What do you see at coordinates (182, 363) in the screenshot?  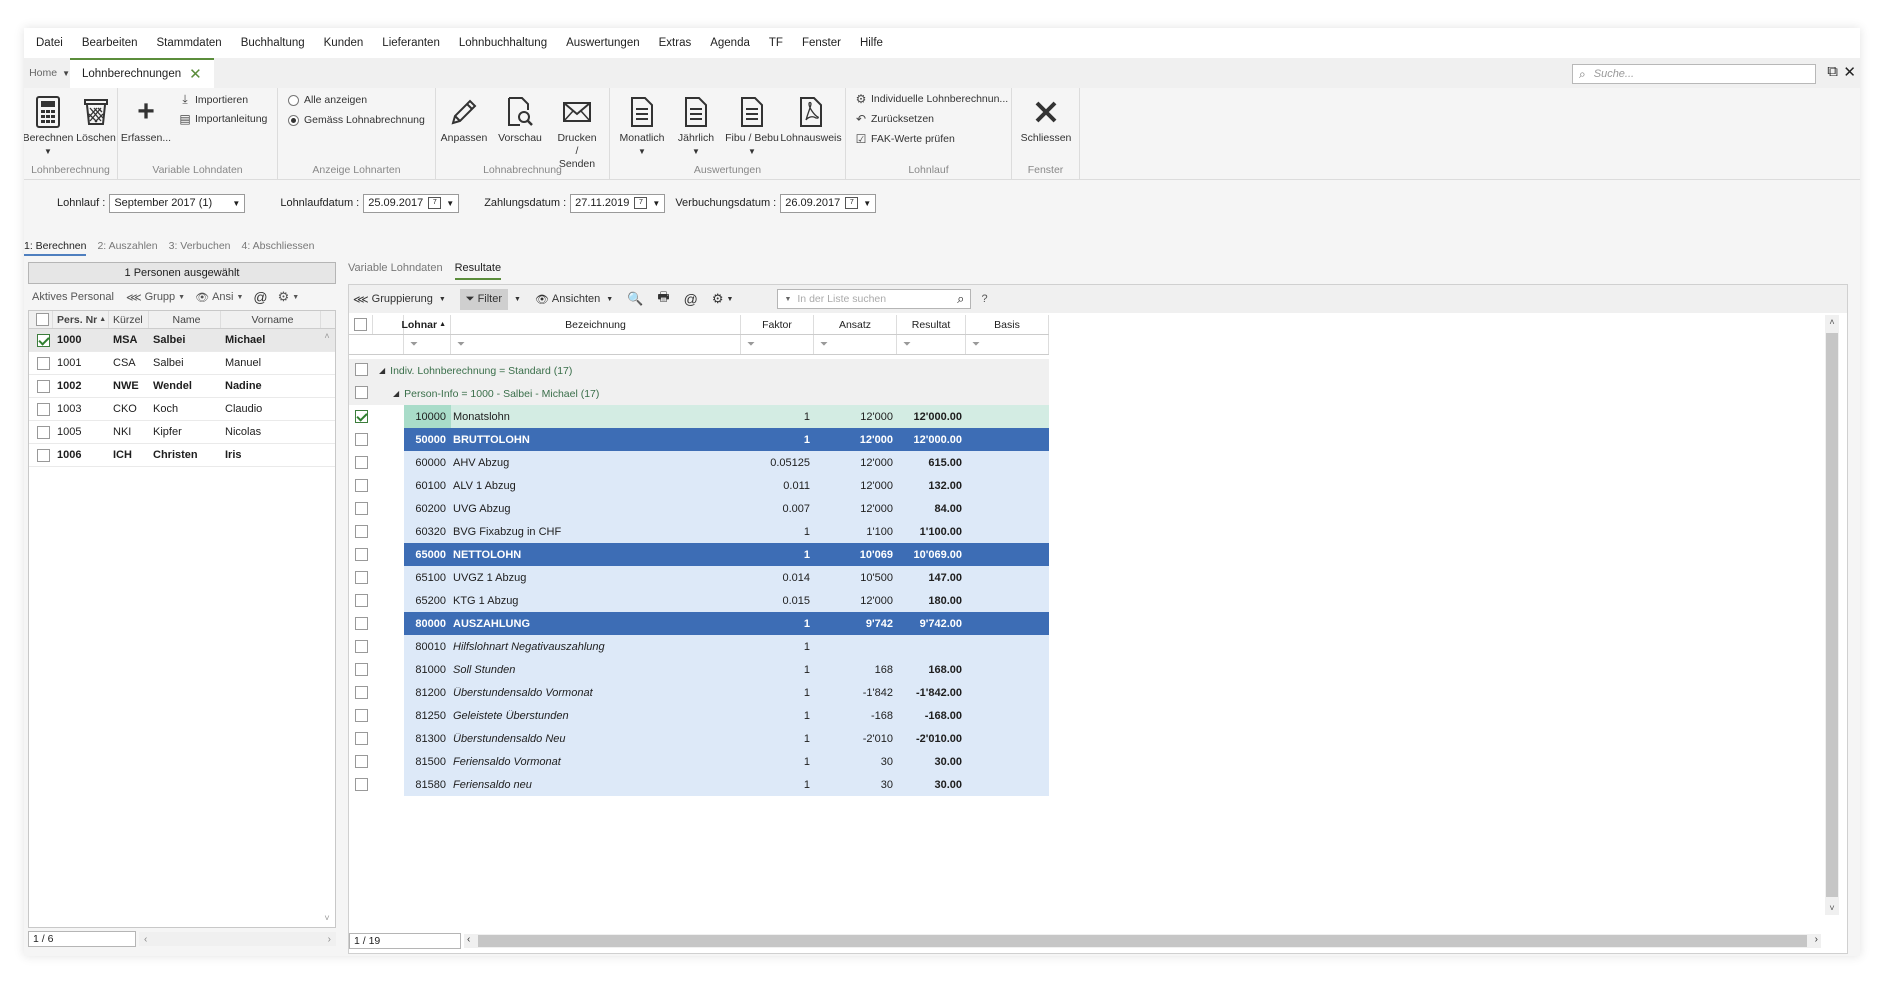 I see `table-row: 1001 CSA Salbei Manuel` at bounding box center [182, 363].